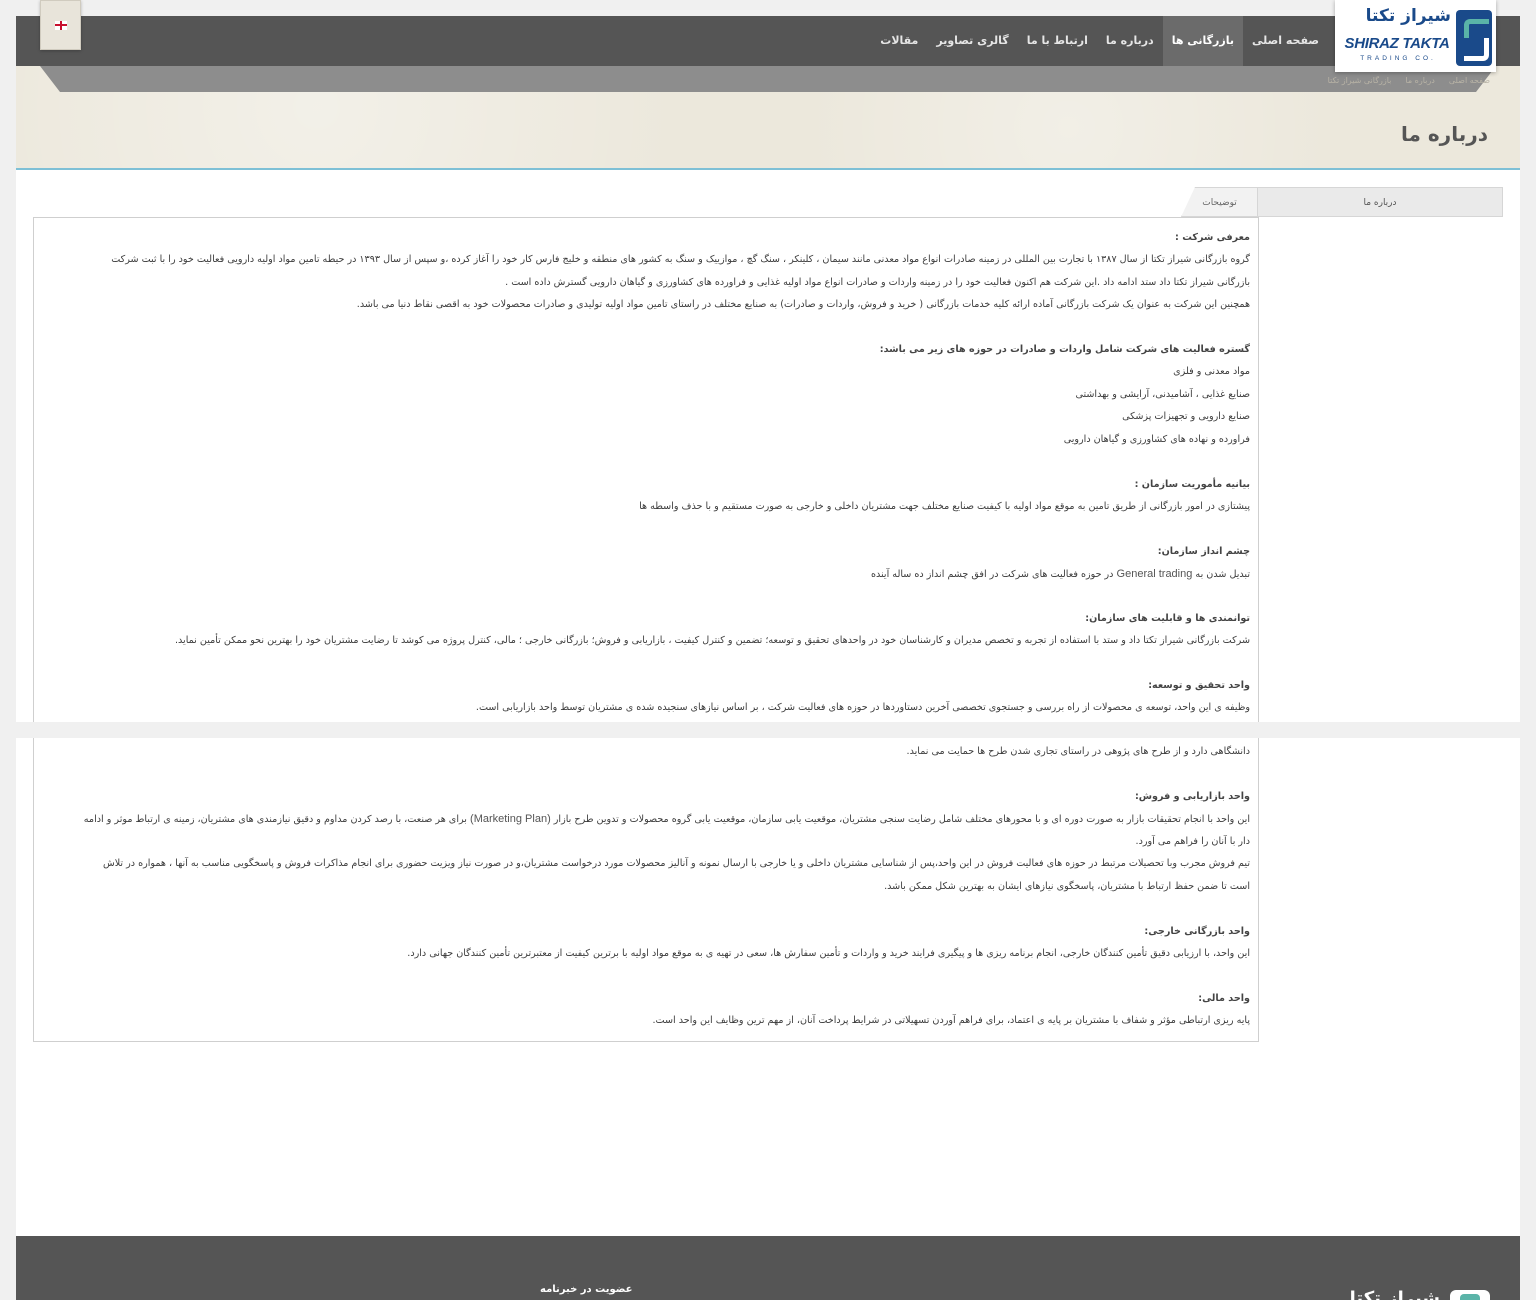 This screenshot has height=1300, width=1536. What do you see at coordinates (1192, 484) in the screenshot?
I see `mission-heading: بیانیه مأموریت سازمان :` at bounding box center [1192, 484].